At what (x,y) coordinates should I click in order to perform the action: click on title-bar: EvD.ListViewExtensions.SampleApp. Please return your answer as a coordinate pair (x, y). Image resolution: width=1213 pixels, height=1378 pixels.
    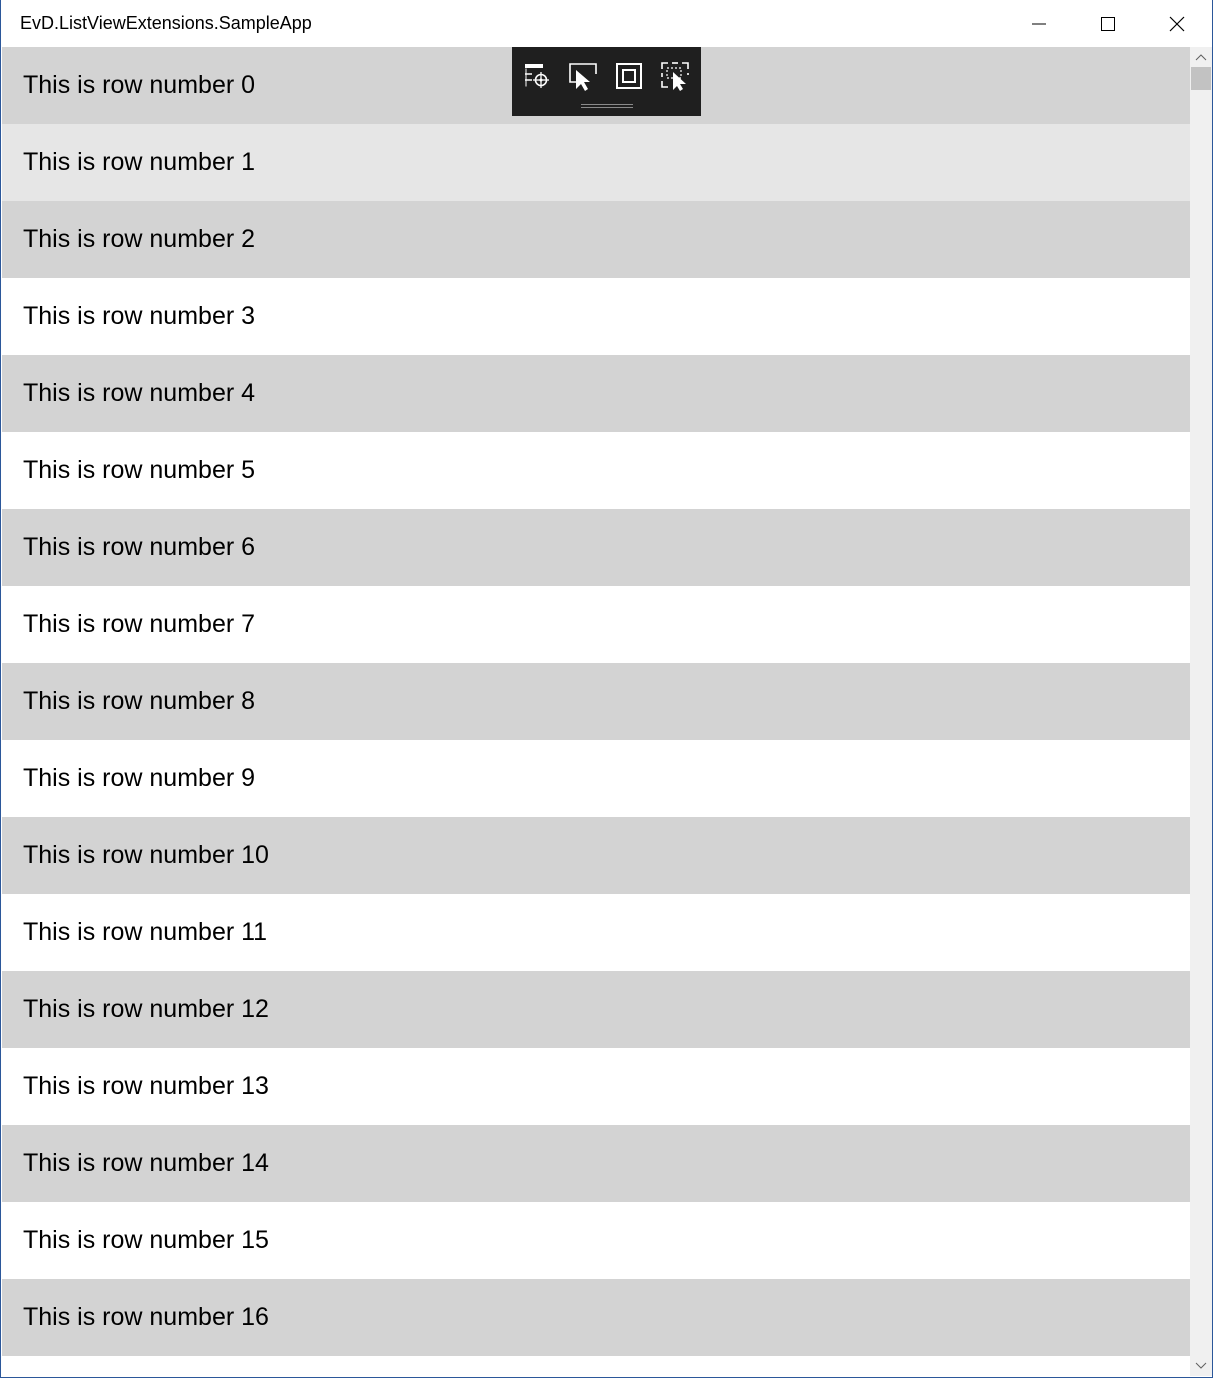
    Looking at the image, I should click on (606, 23).